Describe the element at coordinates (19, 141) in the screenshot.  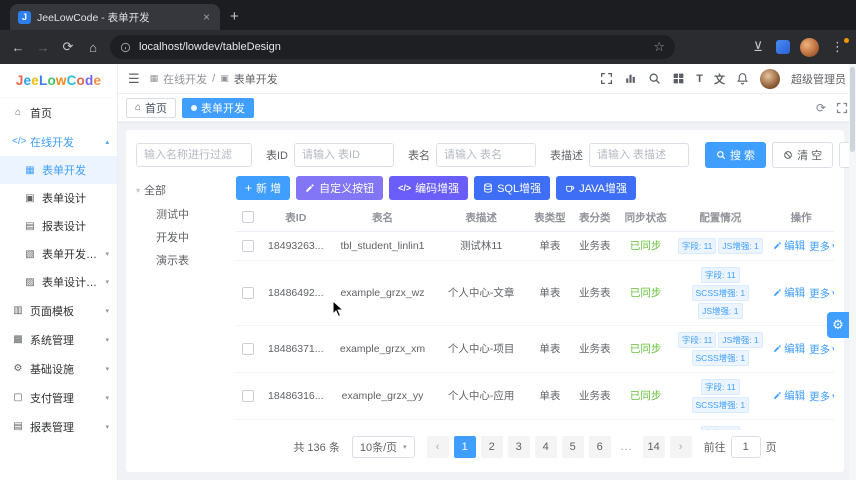
I see `code-icon: </>` at that location.